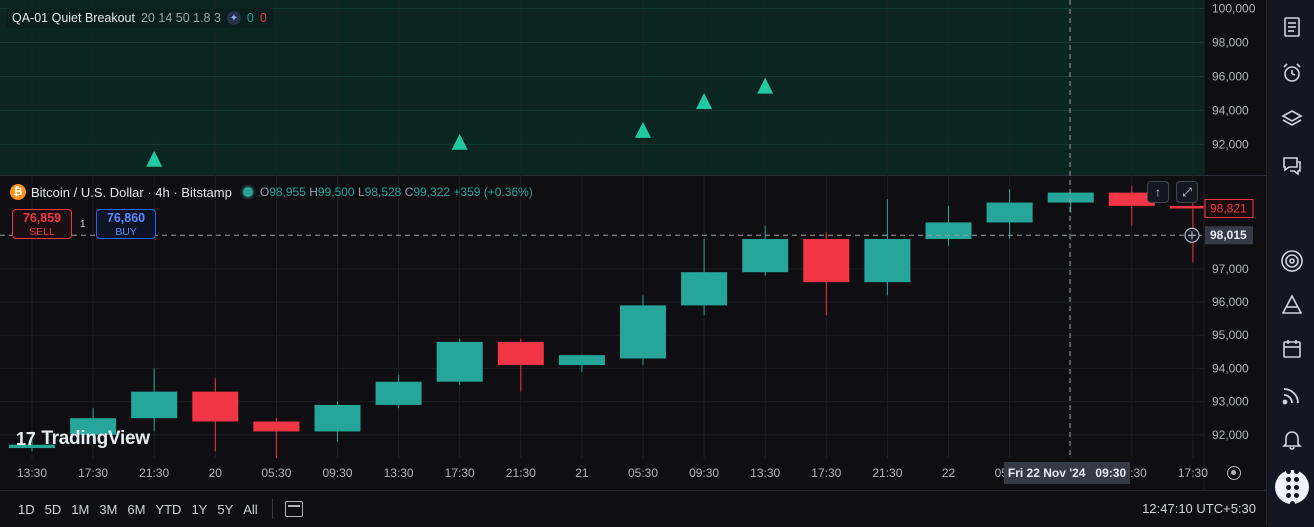 The width and height of the screenshot is (1314, 527). I want to click on range-ytd: YTD, so click(168, 509).